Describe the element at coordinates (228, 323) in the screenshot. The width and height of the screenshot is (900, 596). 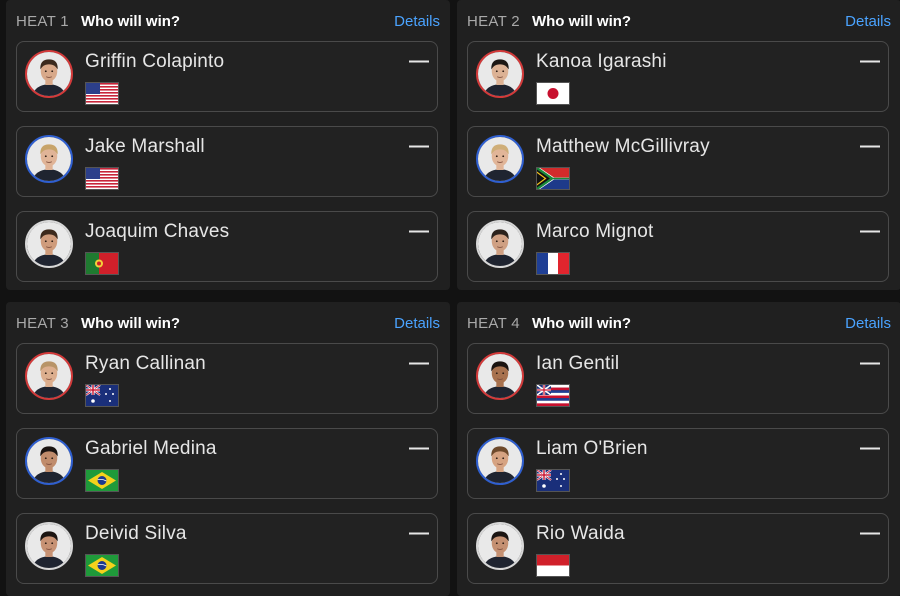
I see `heat-header: HEAT 3 Who will win? Details` at that location.